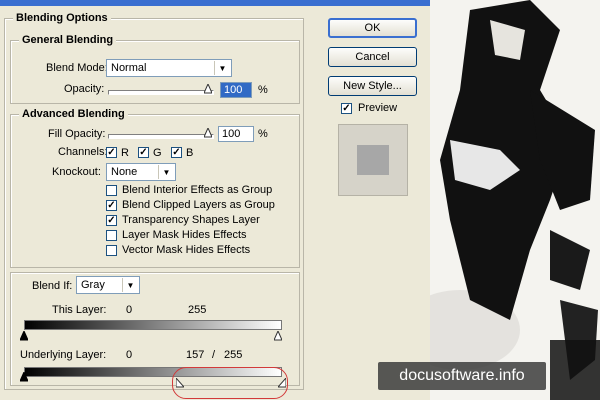 The height and width of the screenshot is (400, 600). I want to click on channel-b-checkbox: ✓, so click(176, 152).